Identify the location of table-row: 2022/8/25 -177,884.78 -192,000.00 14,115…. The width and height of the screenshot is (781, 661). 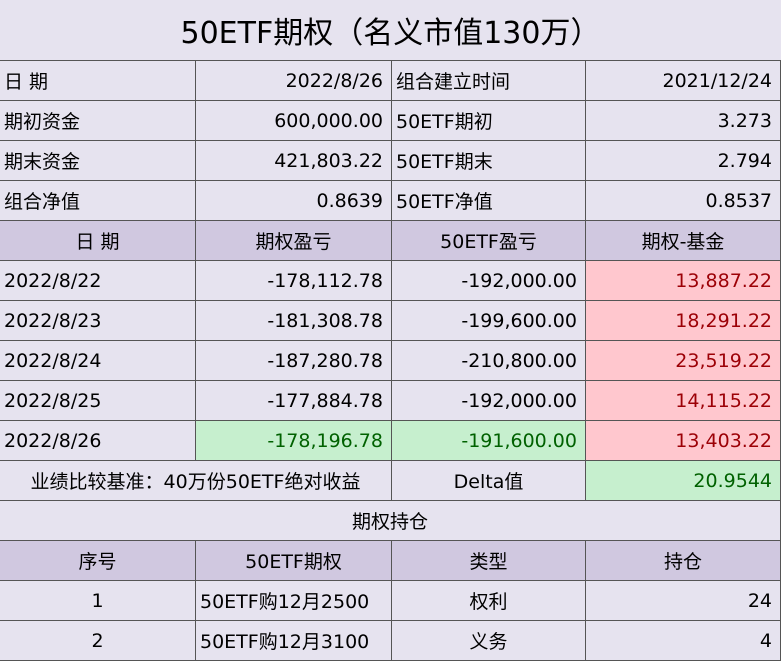
(390, 401).